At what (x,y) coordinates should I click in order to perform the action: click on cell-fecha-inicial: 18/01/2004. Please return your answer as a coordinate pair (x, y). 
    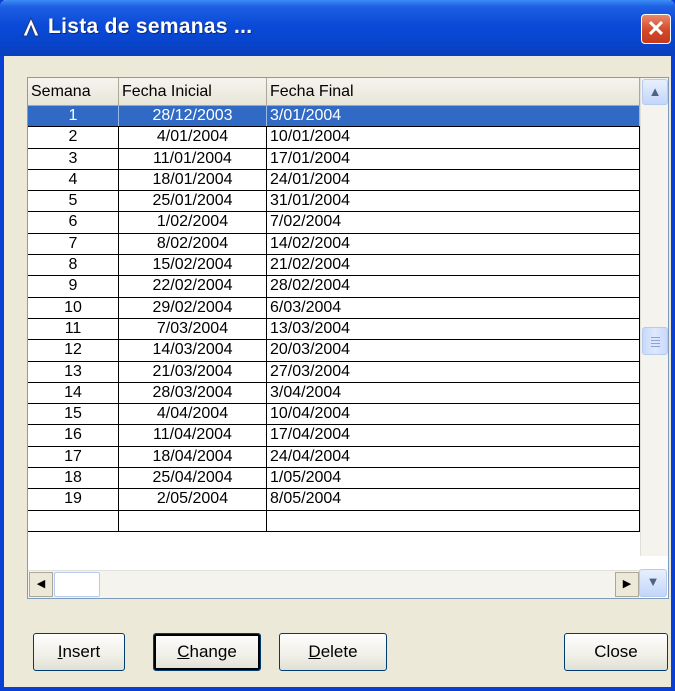
    Looking at the image, I should click on (193, 180).